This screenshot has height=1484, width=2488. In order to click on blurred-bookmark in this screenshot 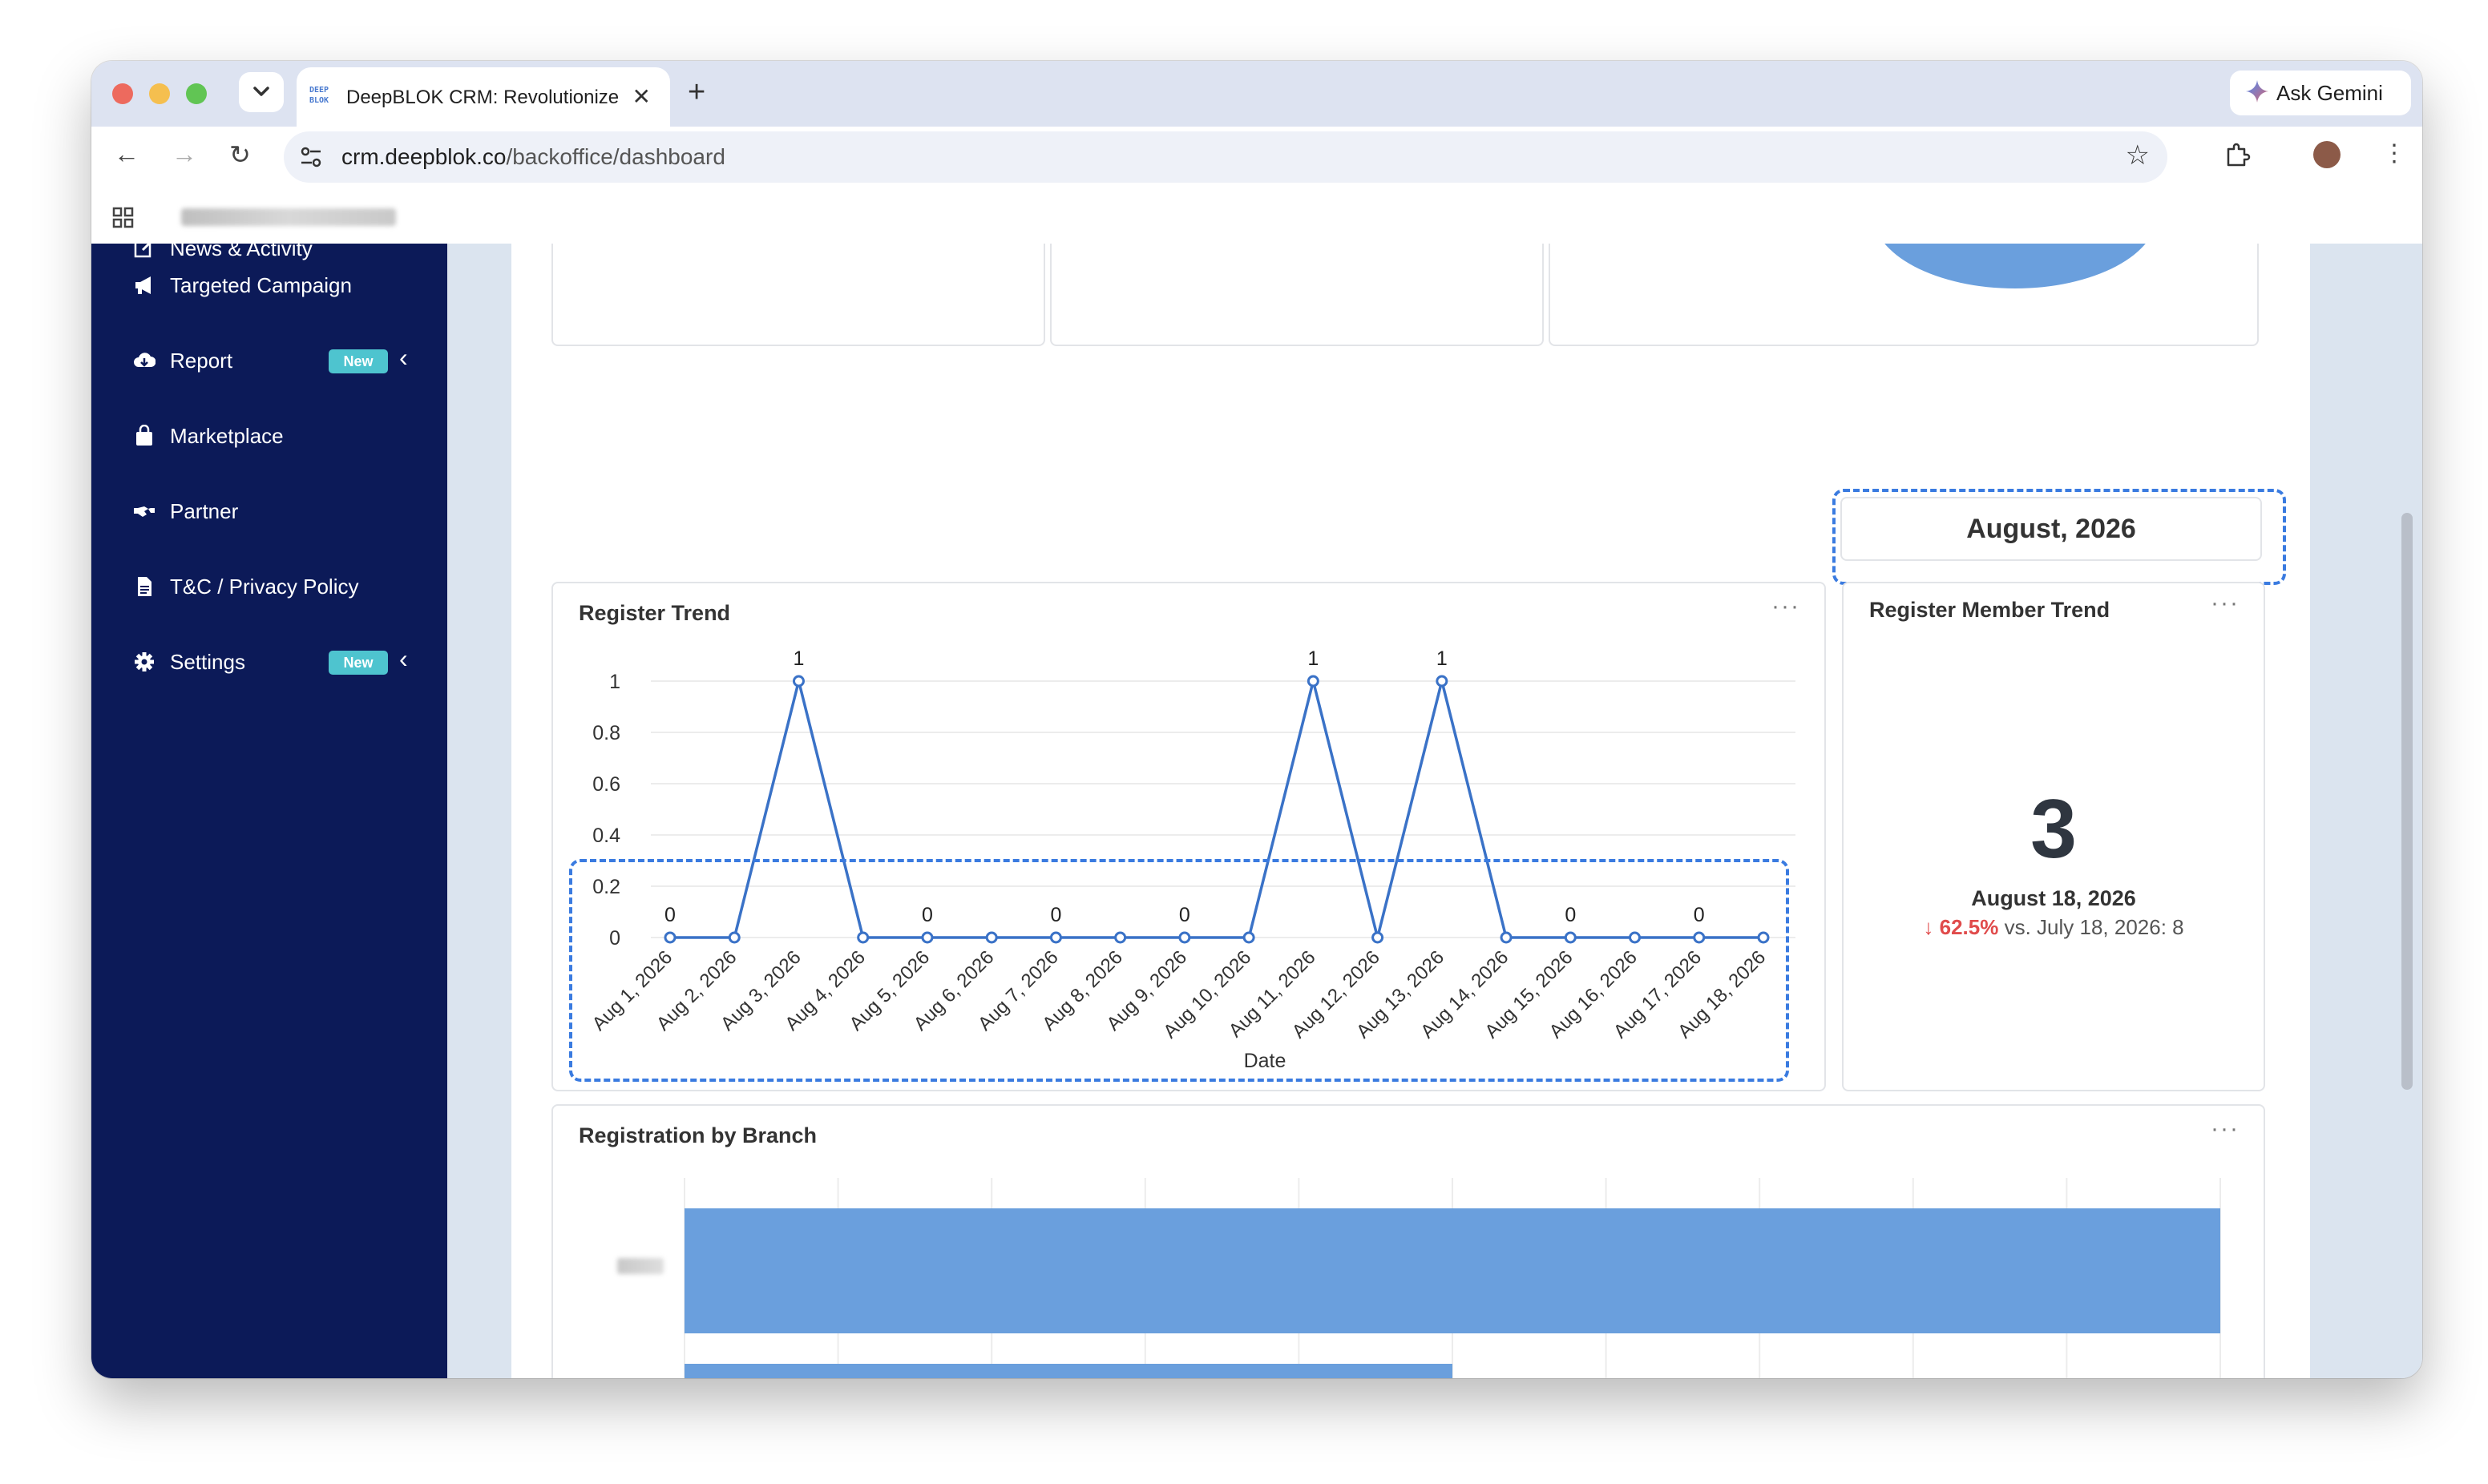, I will do `click(288, 217)`.